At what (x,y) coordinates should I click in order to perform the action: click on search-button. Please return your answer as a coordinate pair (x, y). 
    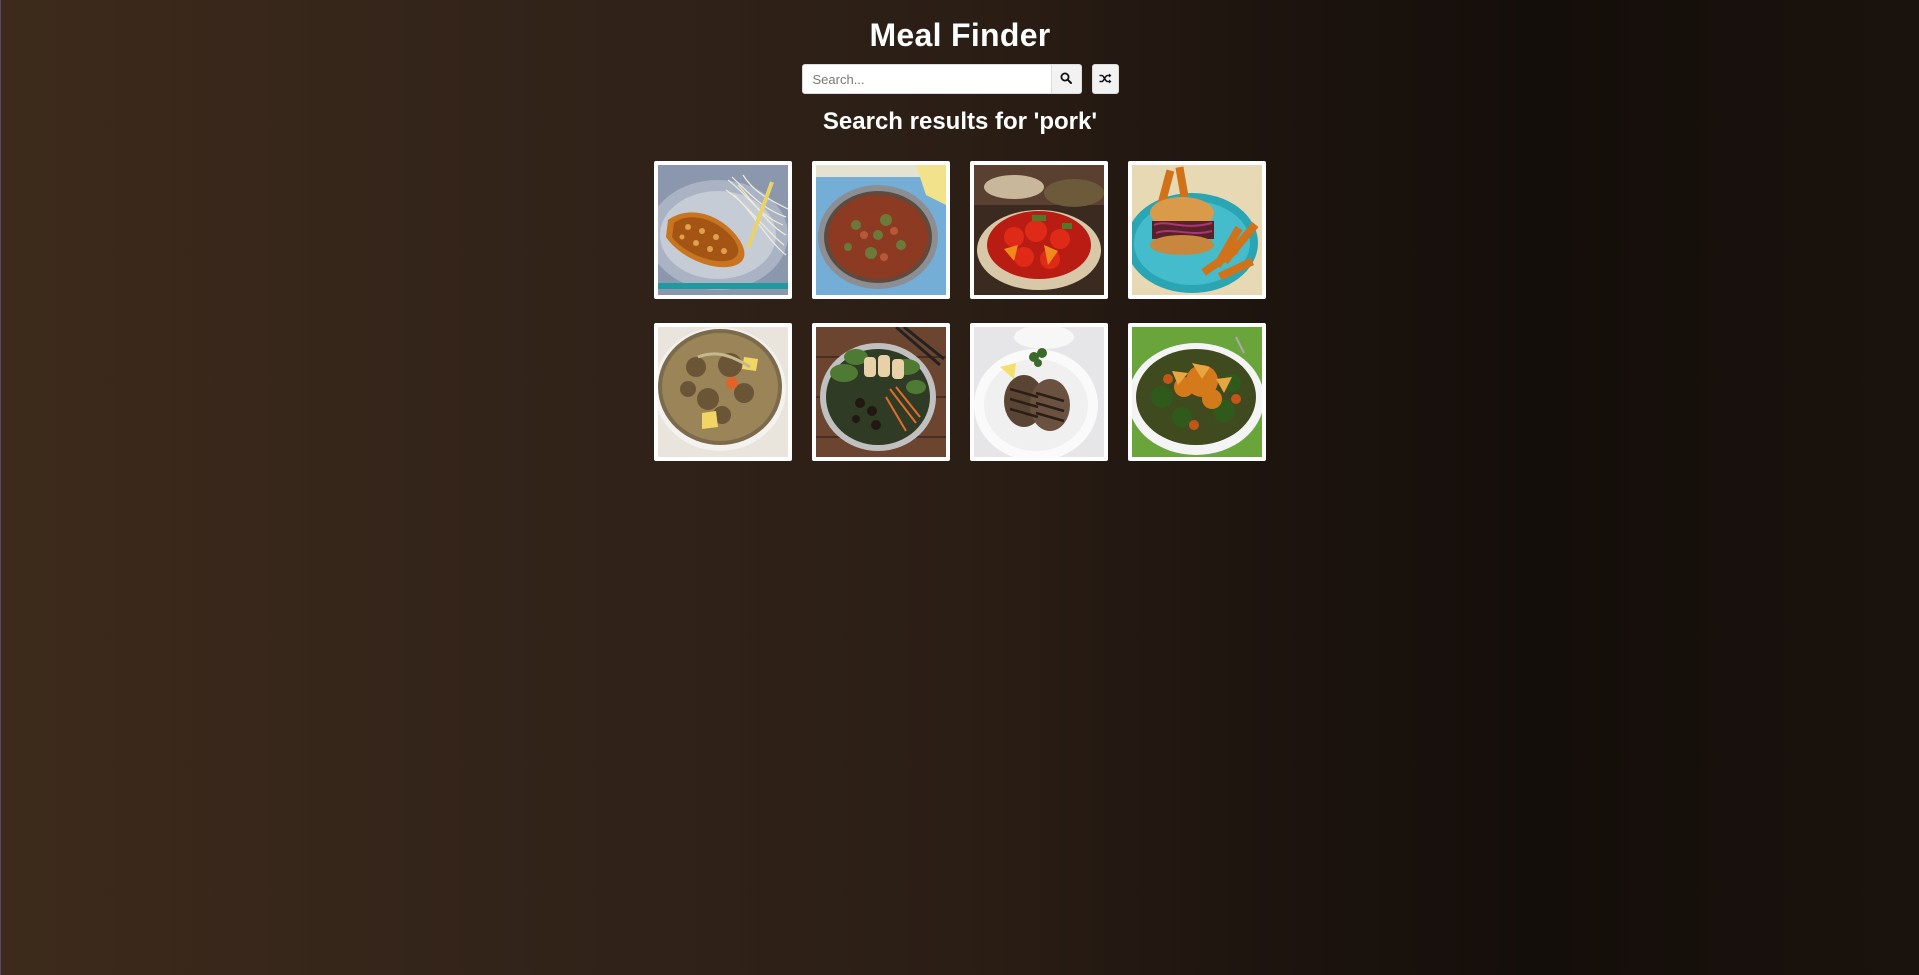
    Looking at the image, I should click on (1066, 79).